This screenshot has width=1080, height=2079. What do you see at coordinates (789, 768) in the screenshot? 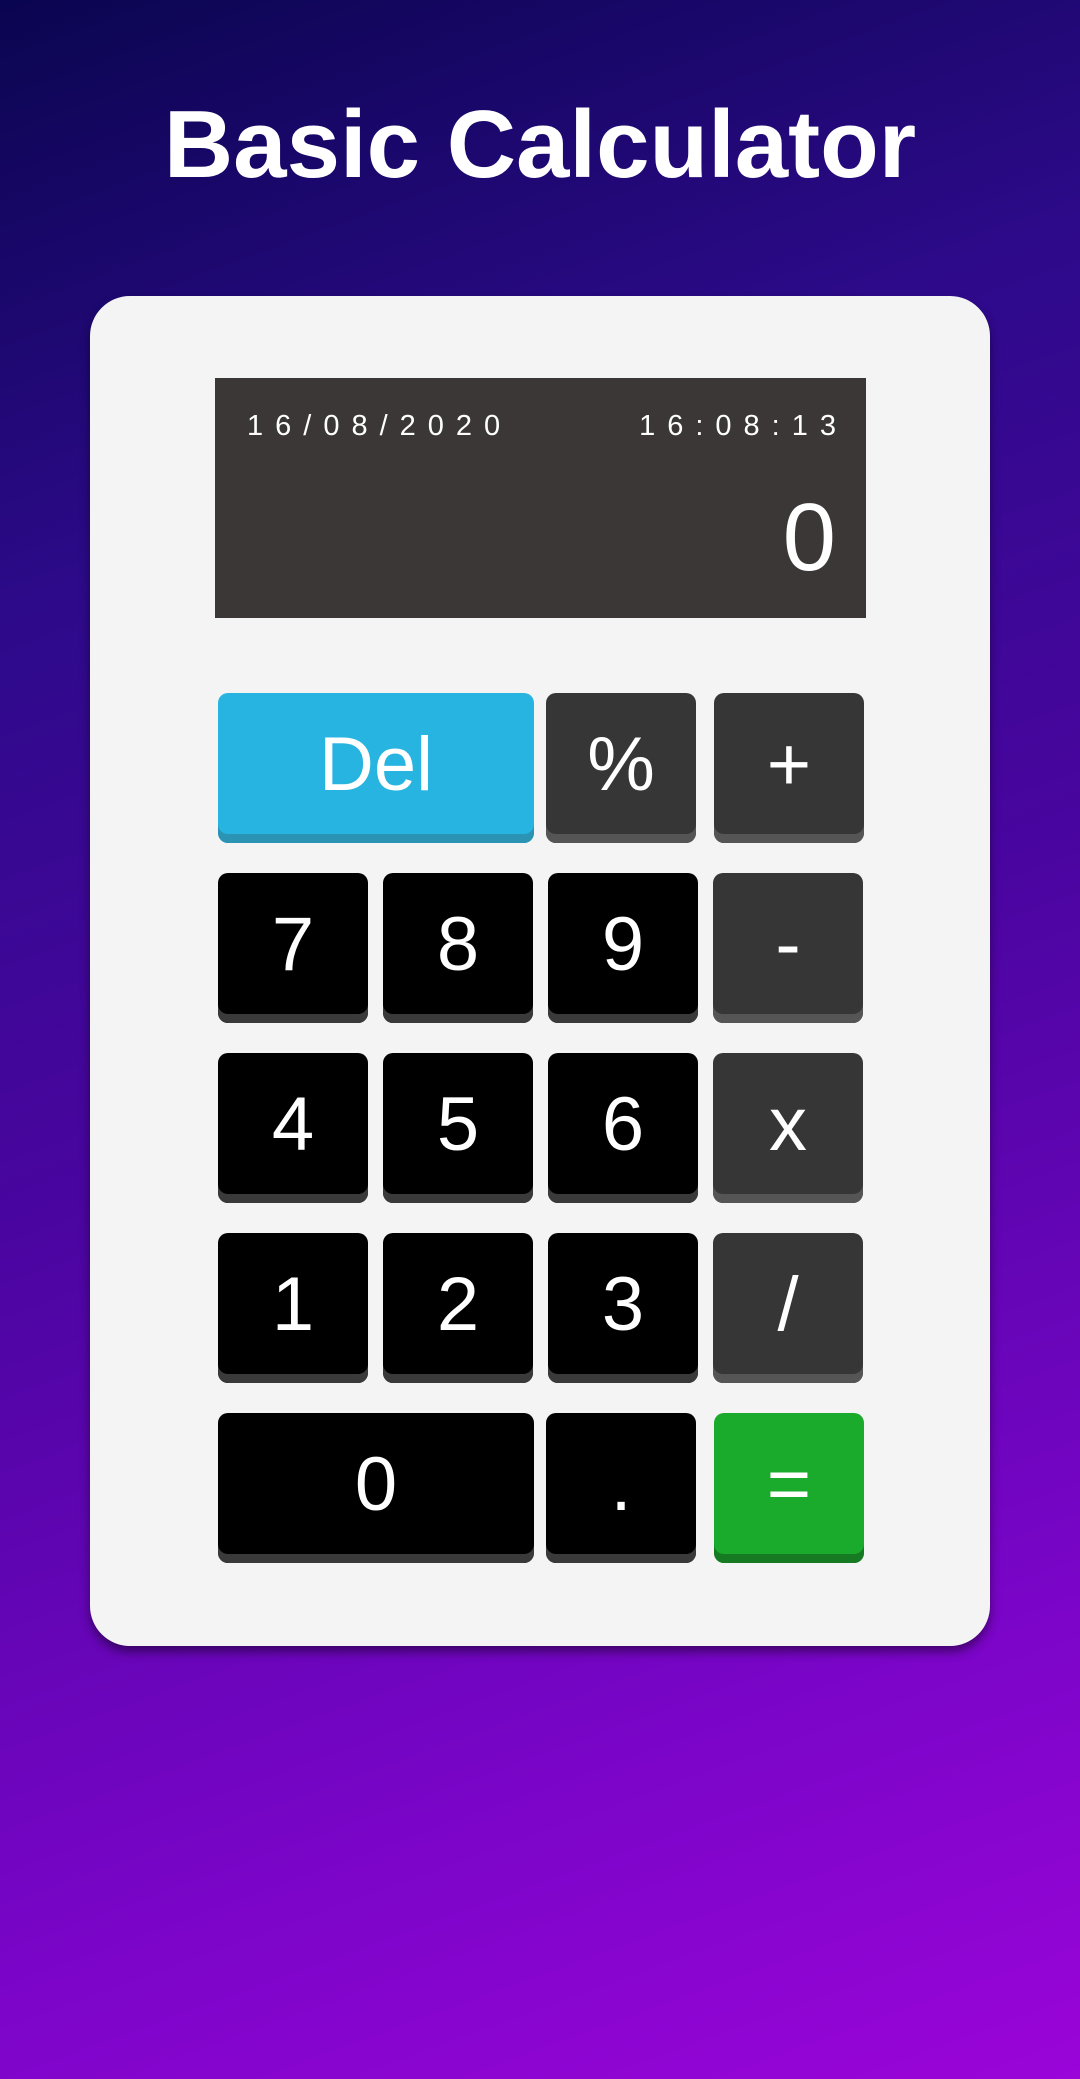
I see `plus-button: +` at bounding box center [789, 768].